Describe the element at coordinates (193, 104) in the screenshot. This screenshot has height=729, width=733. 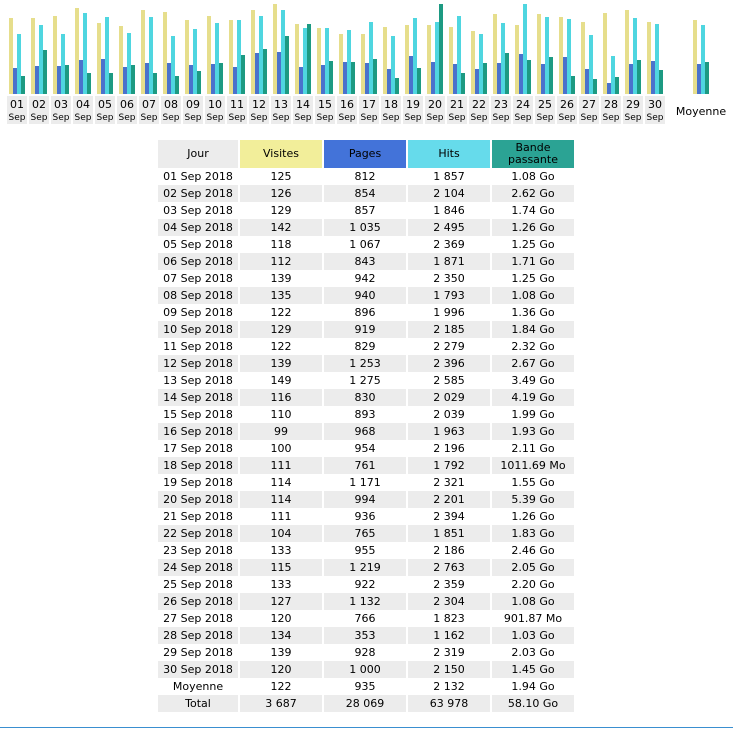
I see `day-number-label: 09` at that location.